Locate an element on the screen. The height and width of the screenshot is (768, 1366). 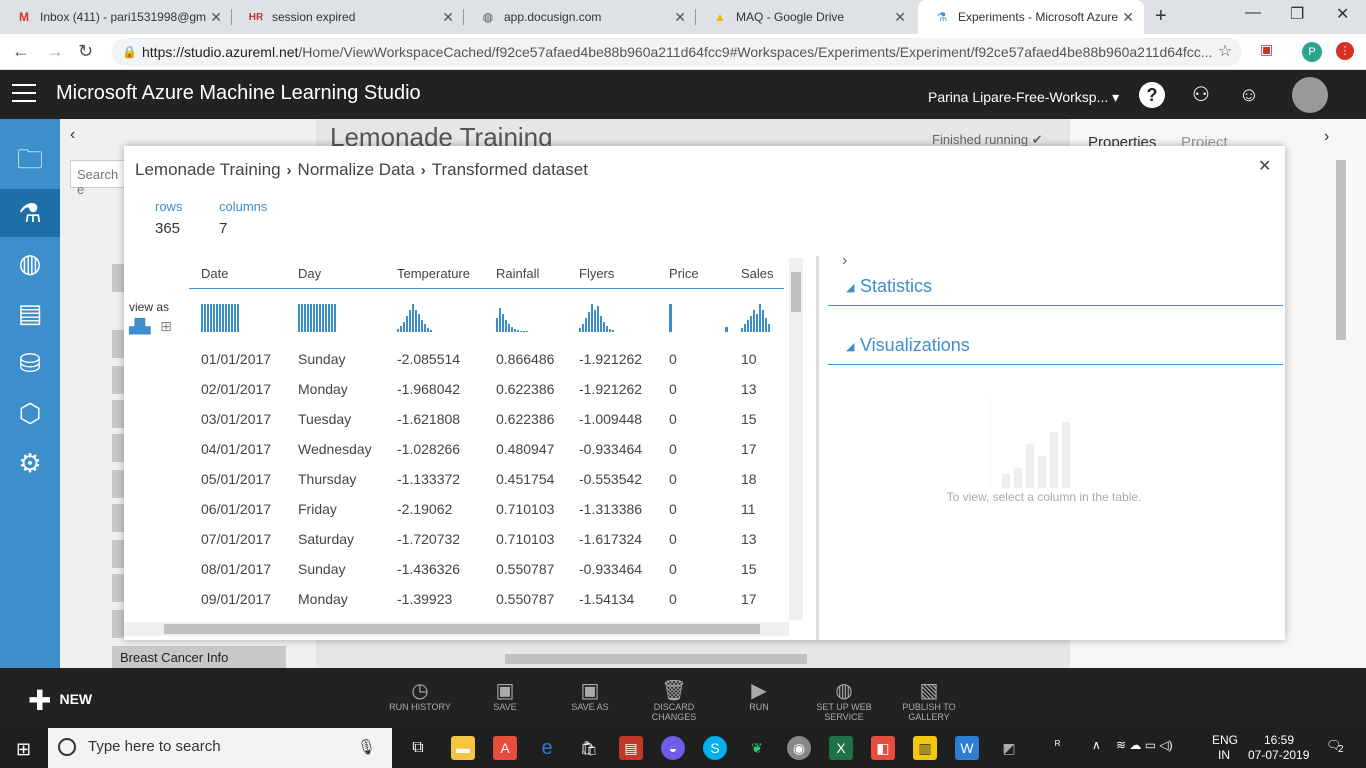
clock-time: 16:59 is located at coordinates (1279, 740).